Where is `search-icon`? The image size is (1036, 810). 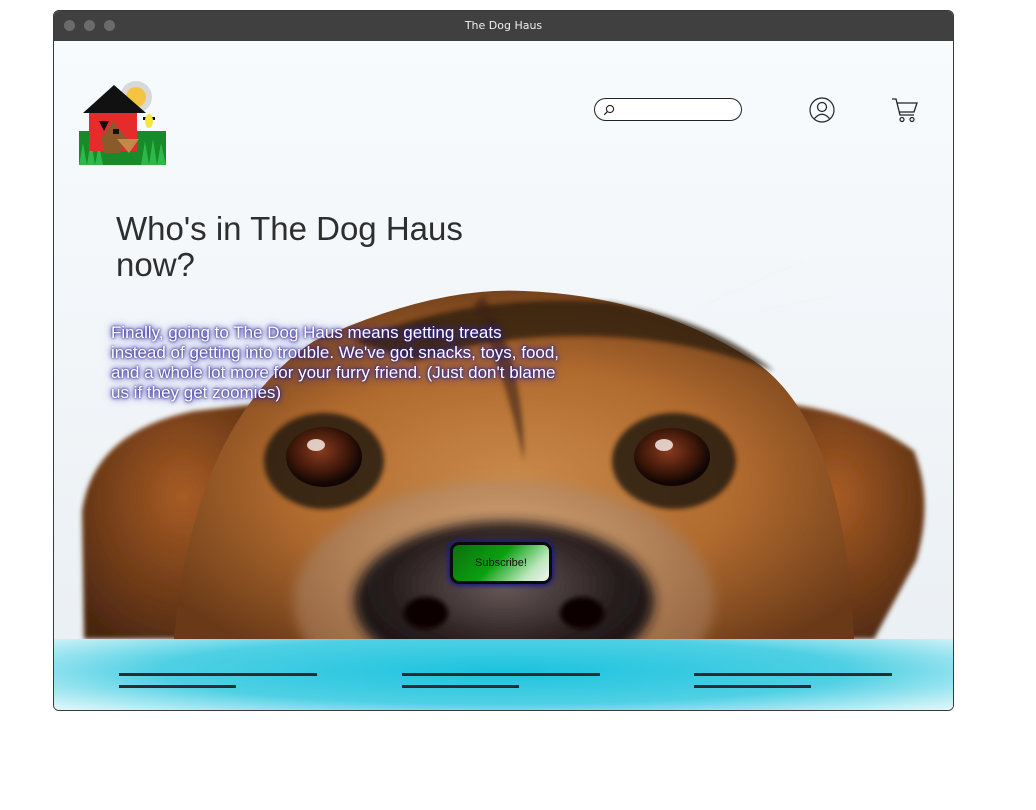 search-icon is located at coordinates (609, 110).